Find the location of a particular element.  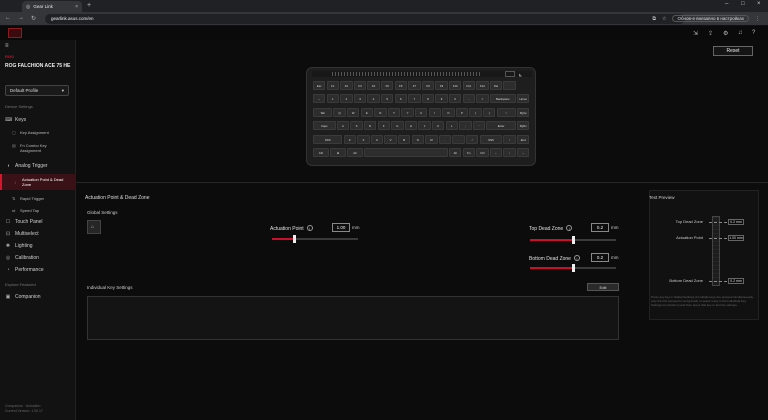

reset-button: Reset is located at coordinates (733, 51).